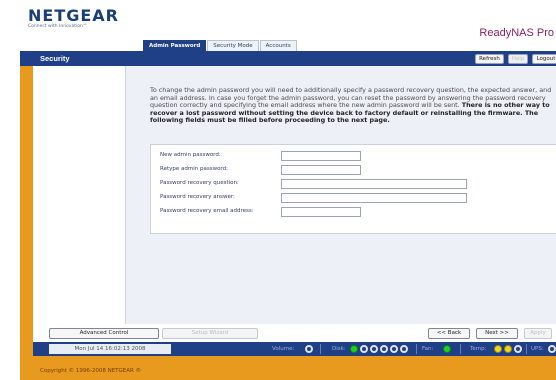  I want to click on help-button: Help, so click(518, 59).